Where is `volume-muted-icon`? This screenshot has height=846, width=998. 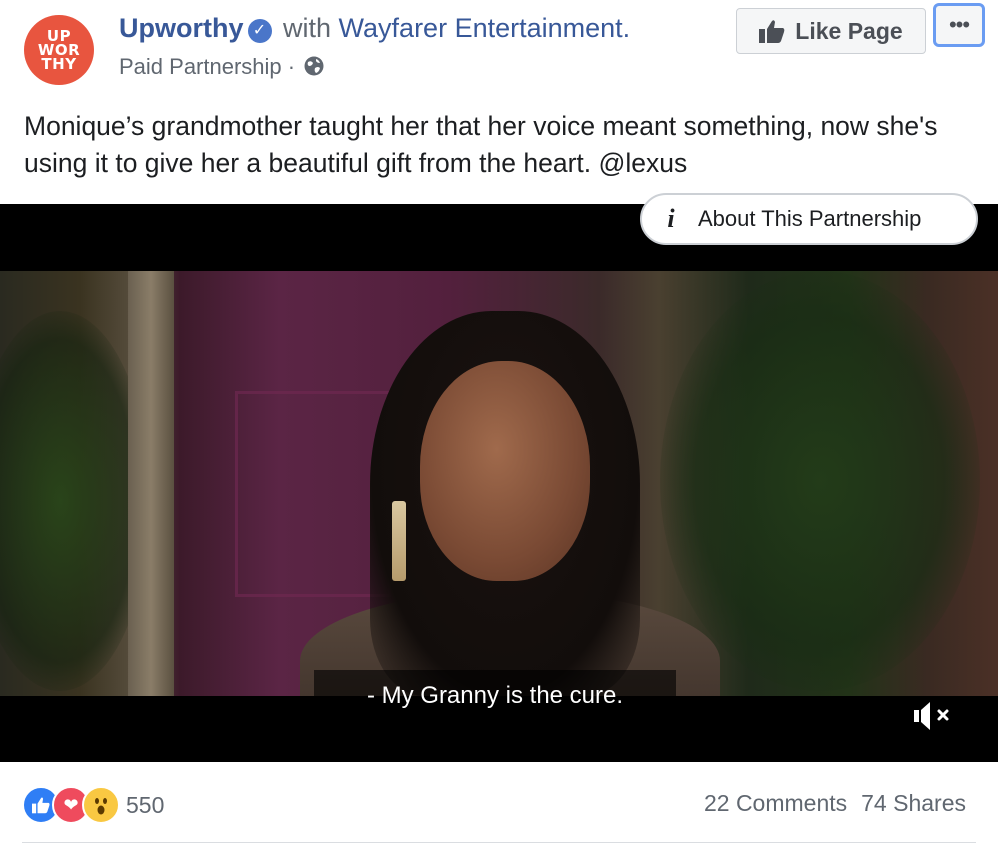
volume-muted-icon is located at coordinates (934, 716).